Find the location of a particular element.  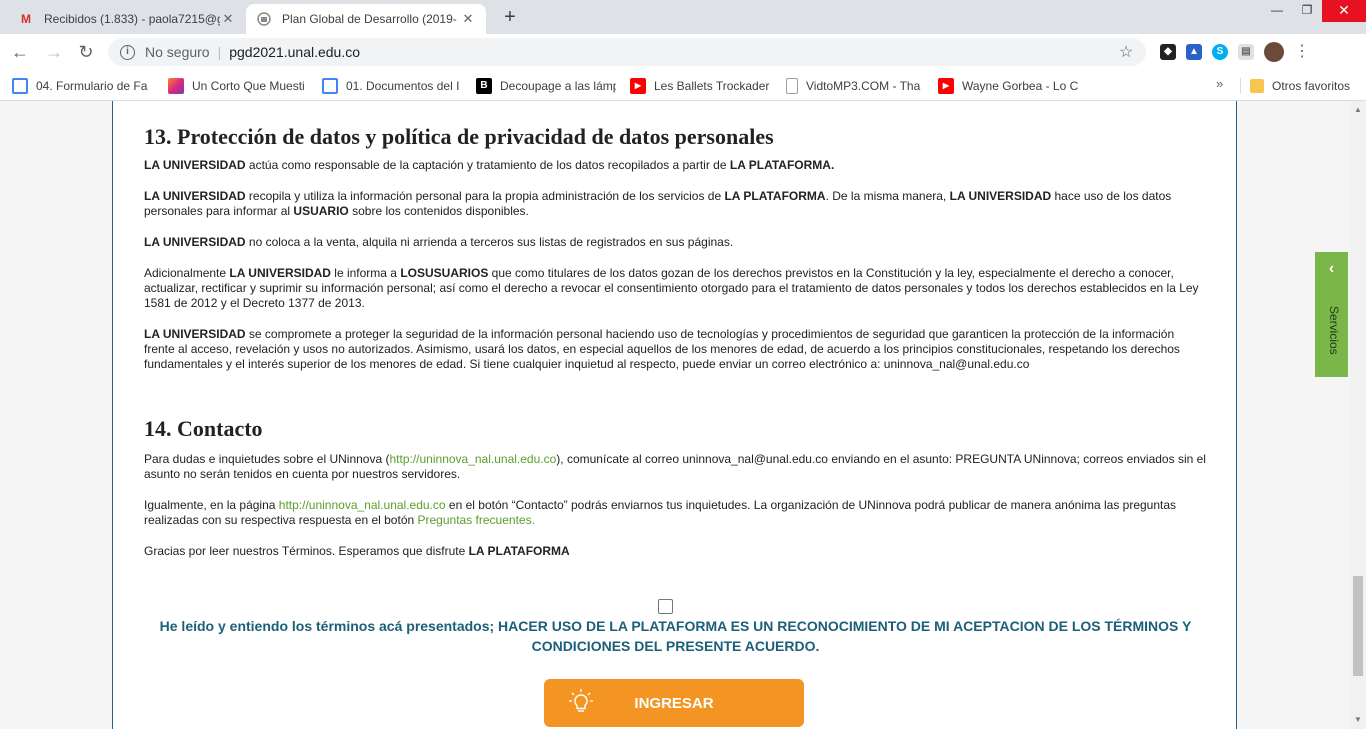

bookmark-item: B Decoupage a las lámp is located at coordinates (546, 86).